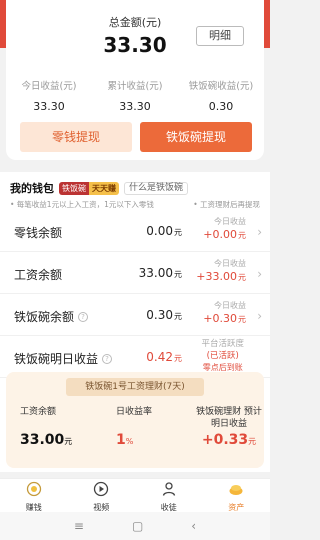 The height and width of the screenshot is (540, 320). What do you see at coordinates (79, 526) in the screenshot?
I see `menu-icon: ≡` at bounding box center [79, 526].